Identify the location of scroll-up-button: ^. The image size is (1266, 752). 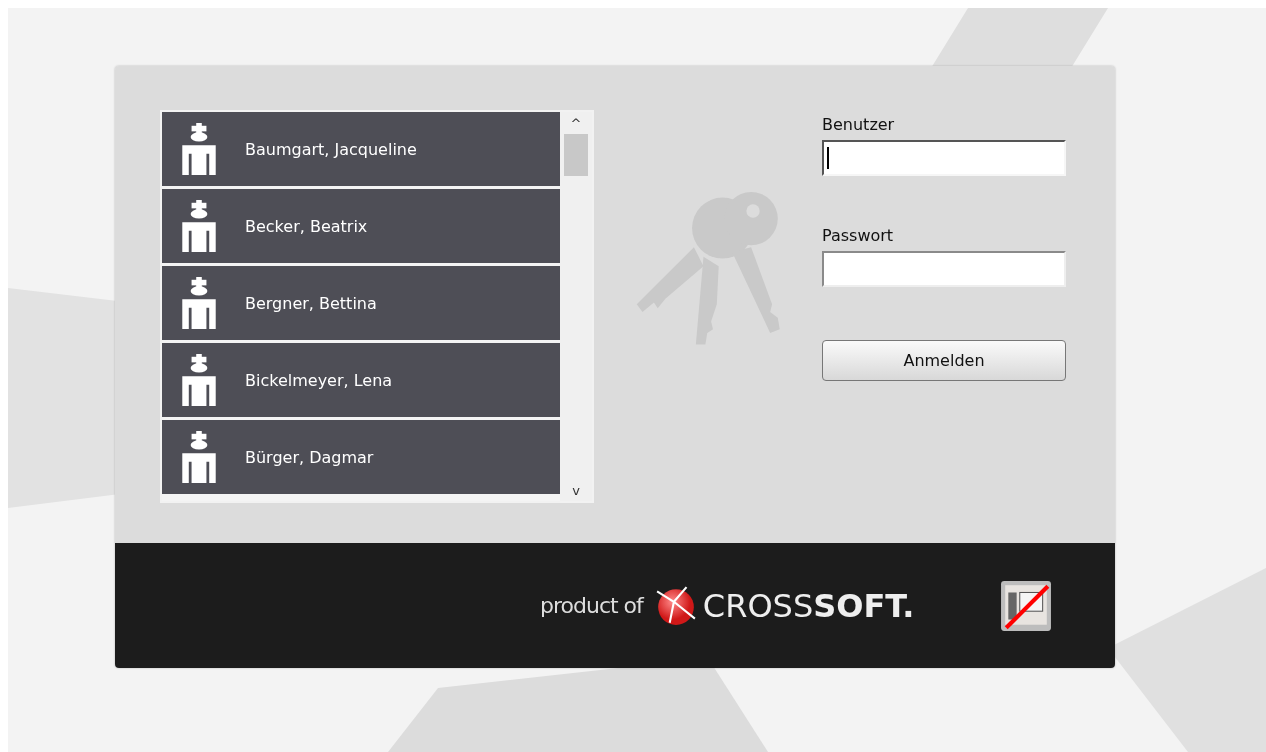
(576, 123).